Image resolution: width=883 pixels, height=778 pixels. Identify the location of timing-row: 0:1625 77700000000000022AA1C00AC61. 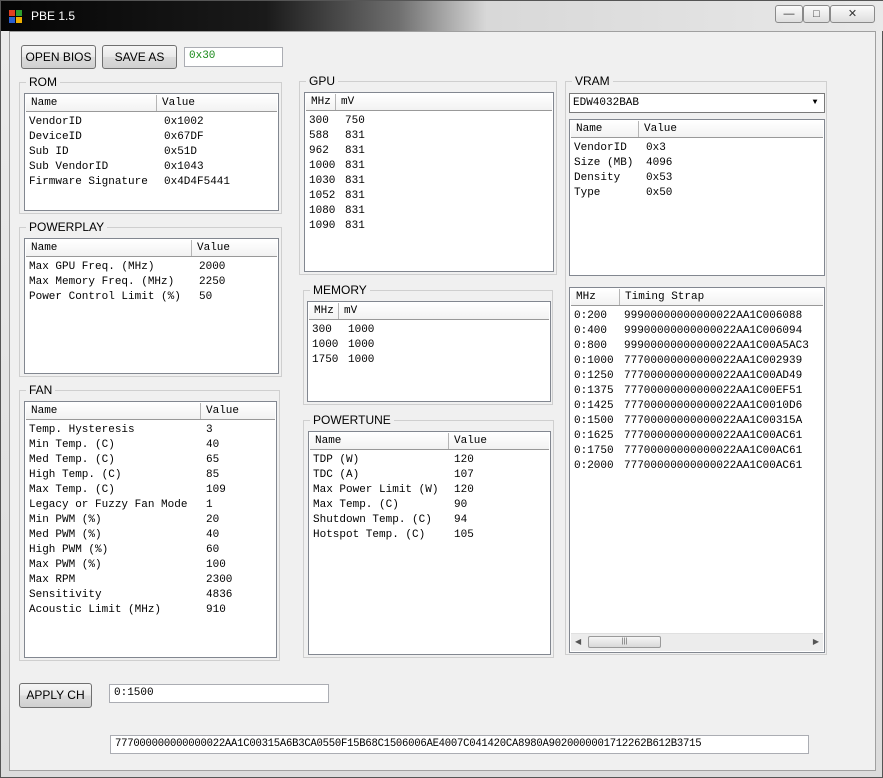
(698, 436).